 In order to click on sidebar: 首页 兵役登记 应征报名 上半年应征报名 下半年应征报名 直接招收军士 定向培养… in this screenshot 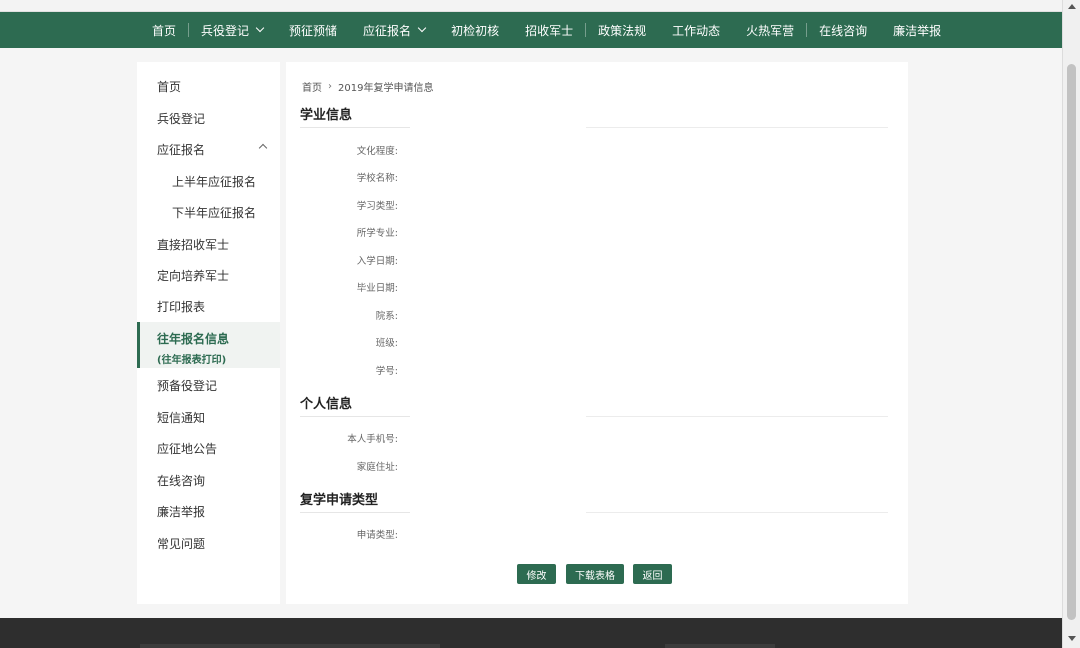, I will do `click(208, 333)`.